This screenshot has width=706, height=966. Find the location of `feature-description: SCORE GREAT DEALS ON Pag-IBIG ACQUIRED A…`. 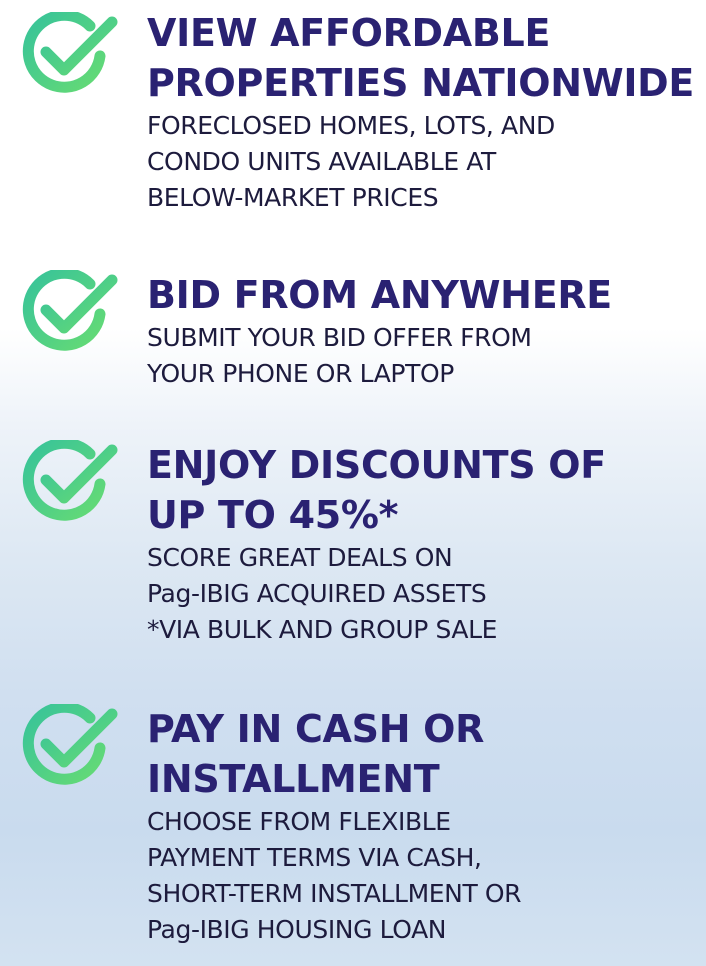

feature-description: SCORE GREAT DEALS ON Pag-IBIG ACQUIRED A… is located at coordinates (425, 594).